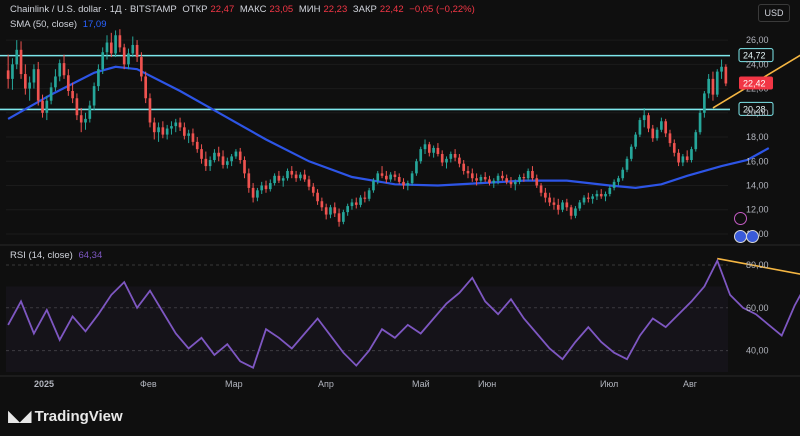 Image resolution: width=800 pixels, height=436 pixels. I want to click on flag-icon, so click(752, 236).